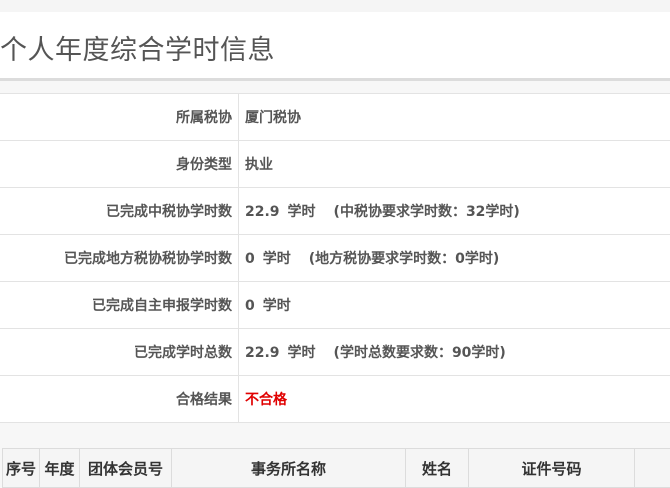 This screenshot has height=488, width=670. I want to click on hours-requirement: (学时总数要求数：90学时), so click(420, 353).